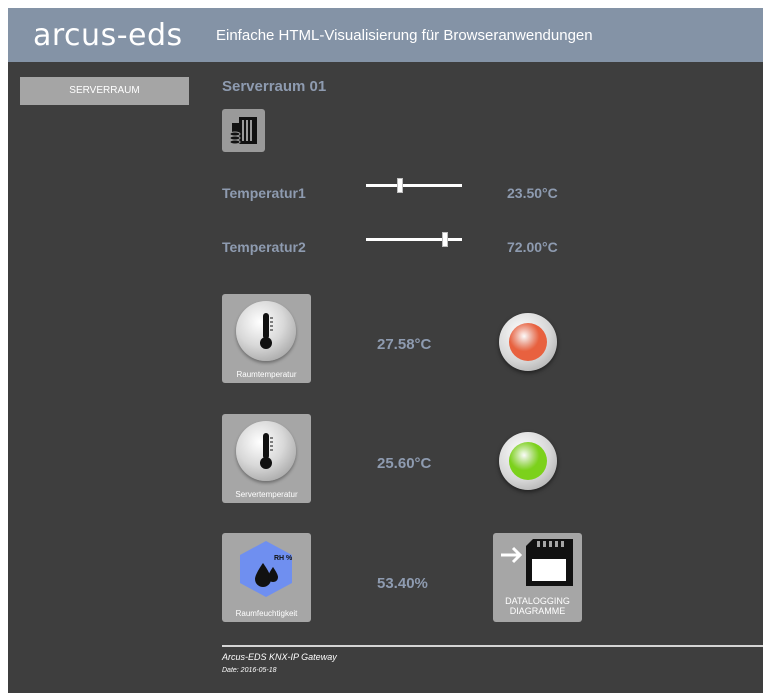  I want to click on raumfeuchtigkeit-tile: RH % Raumfeuchtigkeit, so click(266, 577).